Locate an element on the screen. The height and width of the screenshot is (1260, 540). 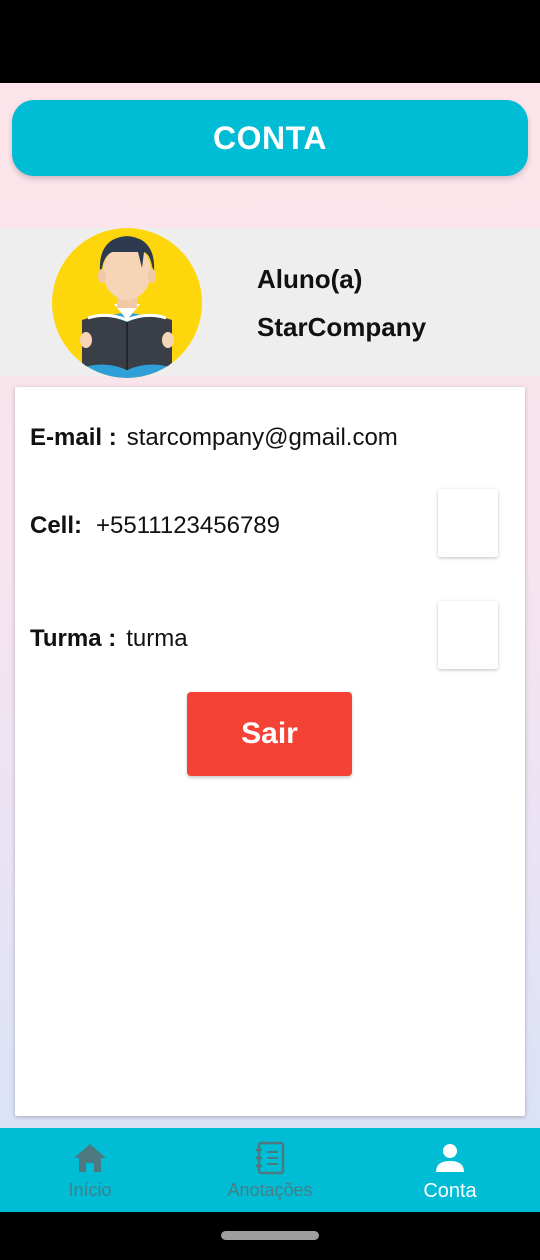
student-reading-icon is located at coordinates (127, 307).